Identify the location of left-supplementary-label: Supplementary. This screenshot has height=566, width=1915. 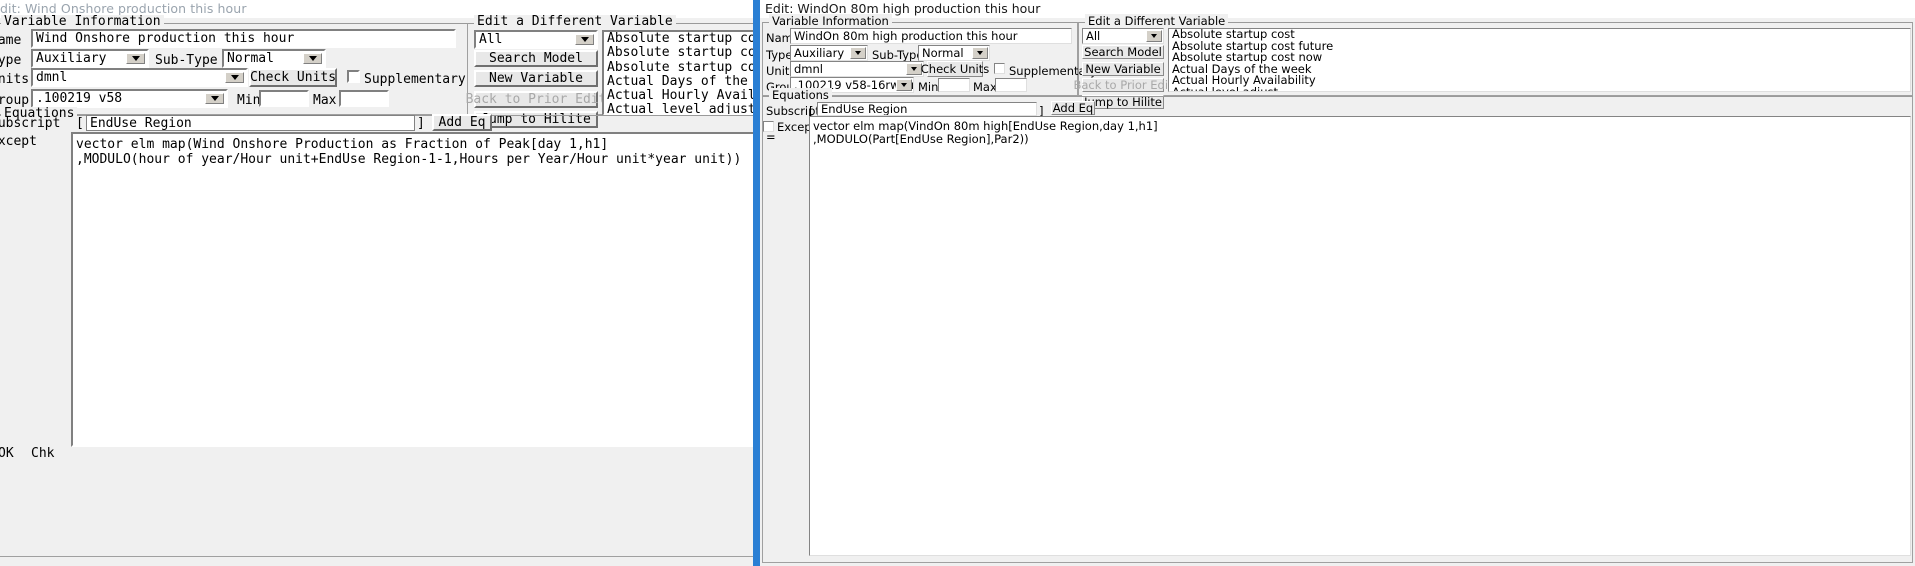
(415, 79).